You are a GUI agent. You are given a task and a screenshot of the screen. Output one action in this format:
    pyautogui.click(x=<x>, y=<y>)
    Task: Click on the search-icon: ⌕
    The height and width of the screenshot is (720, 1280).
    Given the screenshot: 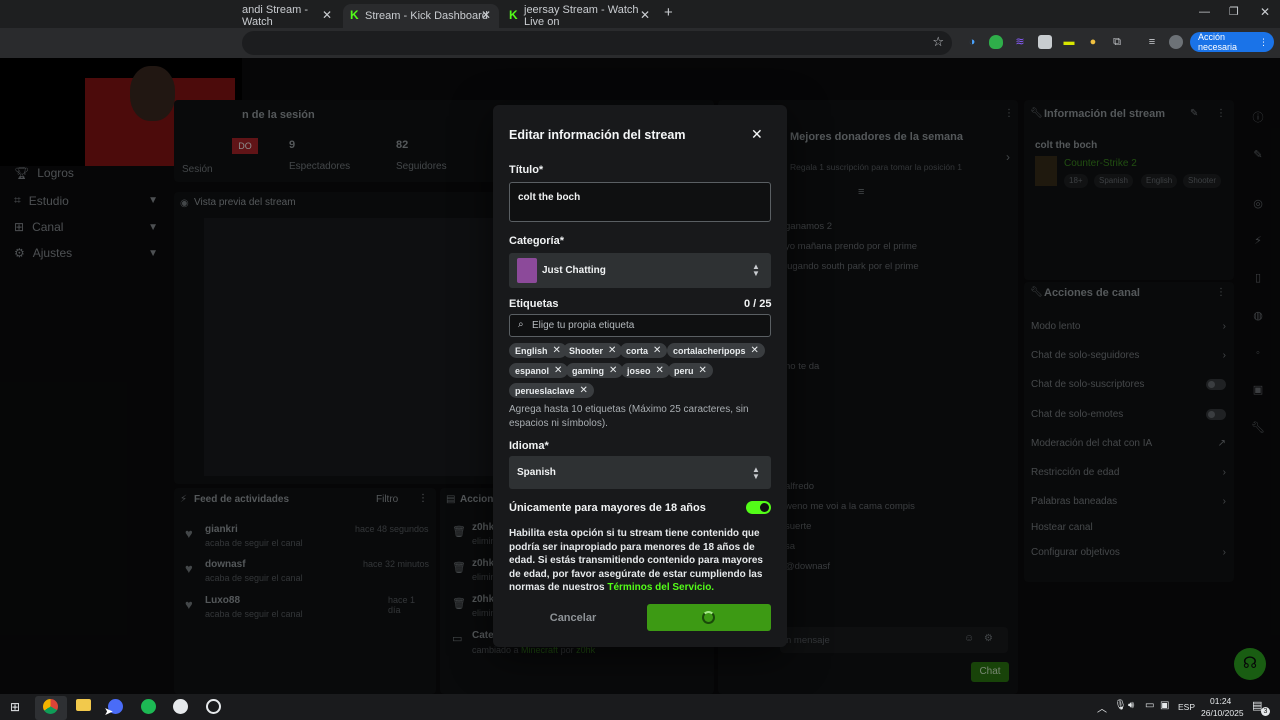 What is the action you would take?
    pyautogui.click(x=521, y=324)
    